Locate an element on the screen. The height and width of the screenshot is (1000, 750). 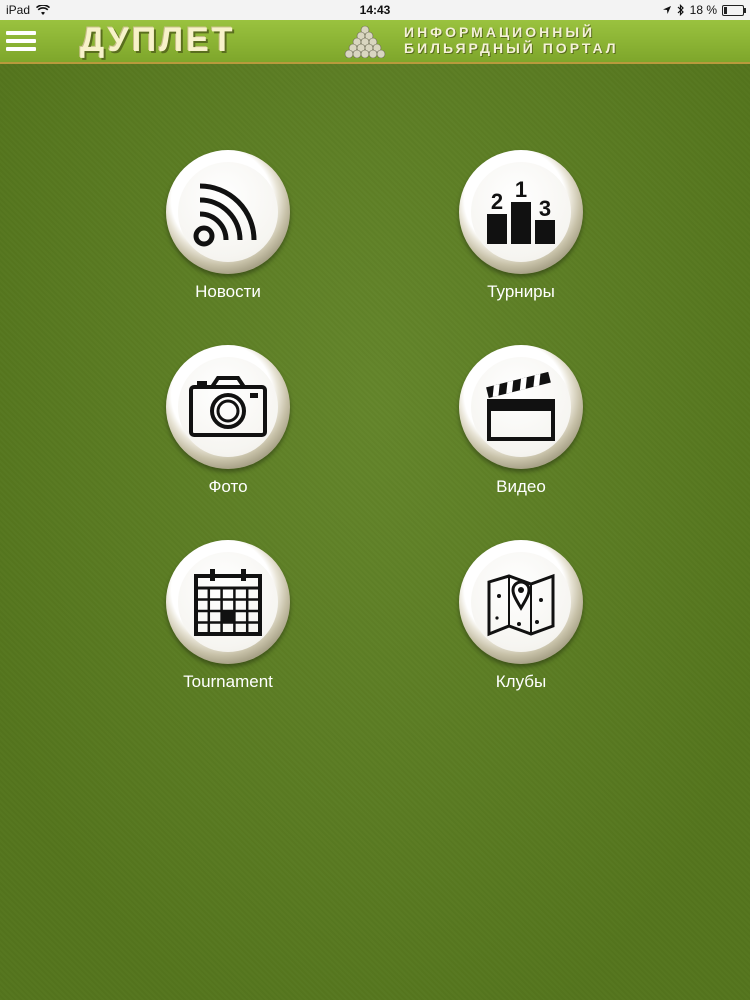
logo-subtitle: ИНФОРМАЦИОННЫЙ БИЛЬЯРДНЫЙ ПОРТАЛ is located at coordinates (511, 40).